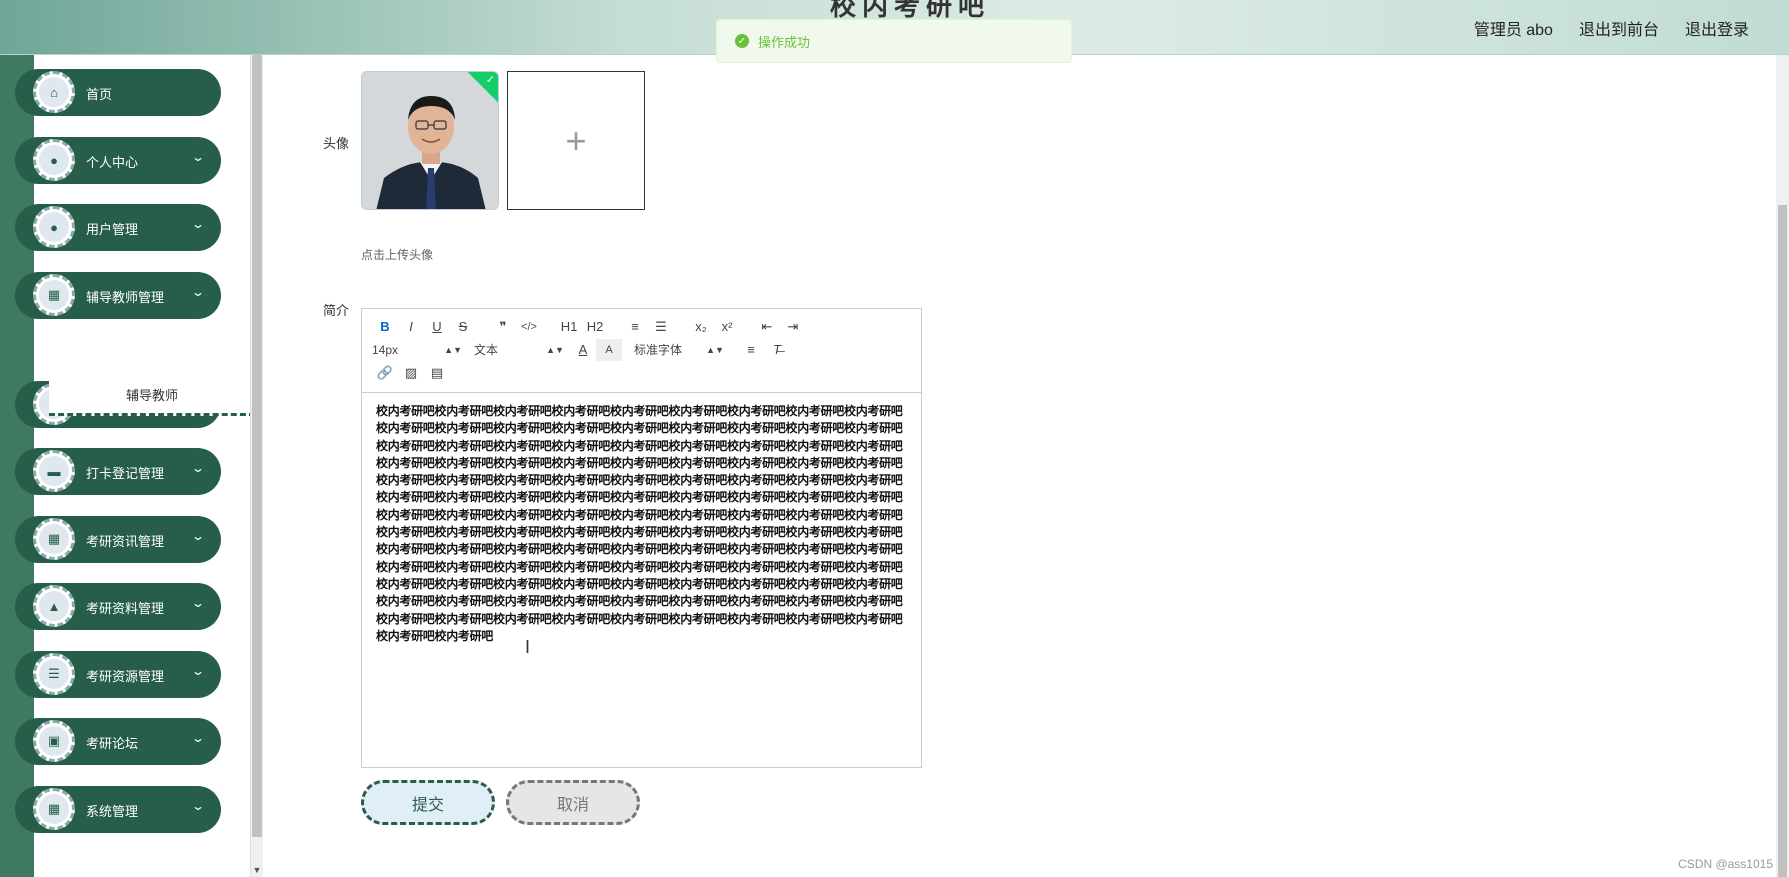 The width and height of the screenshot is (1789, 877). I want to click on avatar-photo, so click(430, 140).